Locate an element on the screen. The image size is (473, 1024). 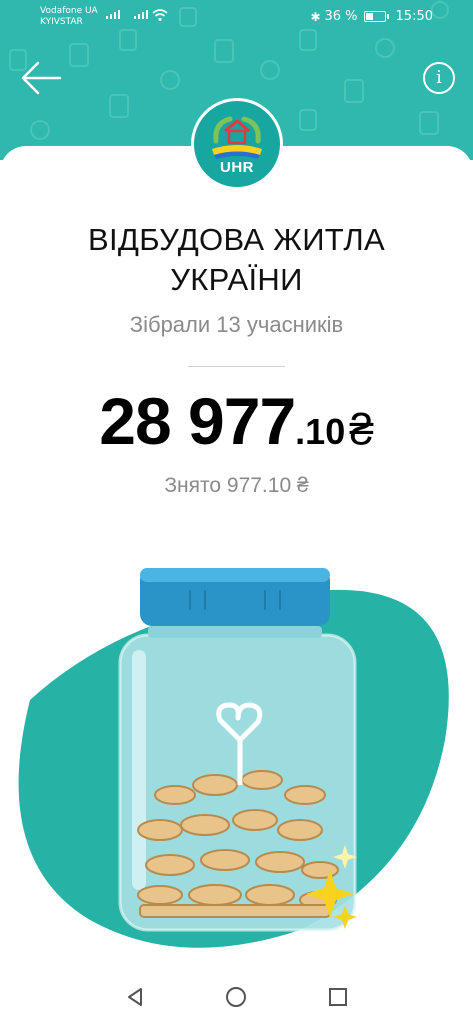
arrow-left-icon is located at coordinates (41, 78).